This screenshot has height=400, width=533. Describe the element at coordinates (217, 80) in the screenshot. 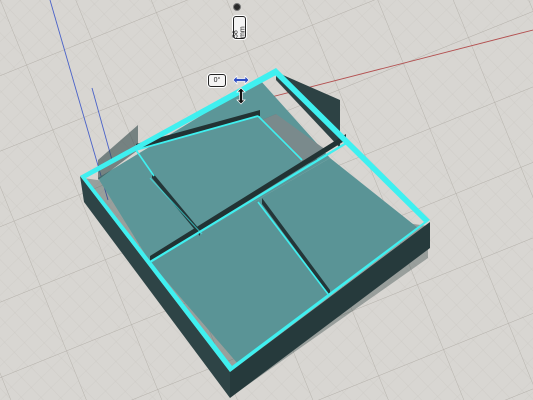

I see `angle-badge: 0°` at that location.